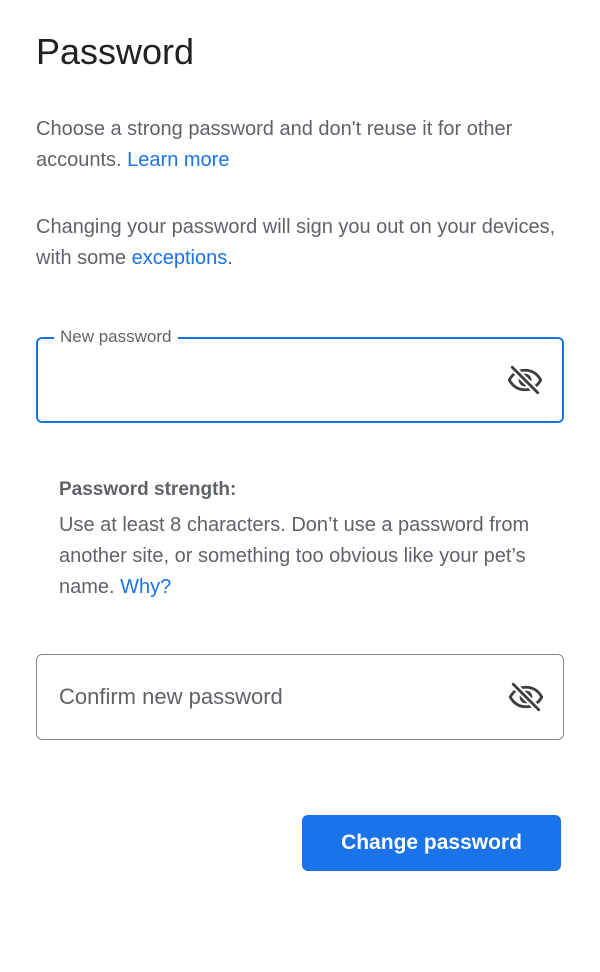 This screenshot has height=972, width=600. What do you see at coordinates (148, 489) in the screenshot?
I see `password-strength-title: Password strength:` at bounding box center [148, 489].